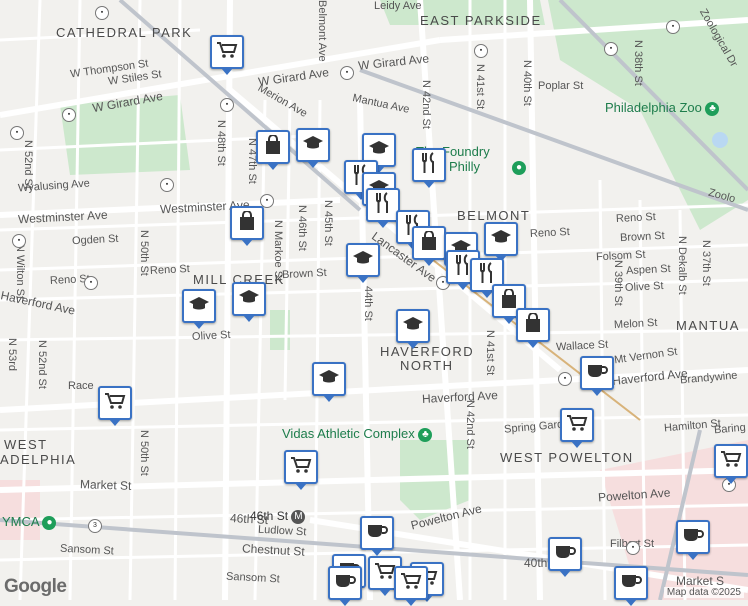 This screenshot has width=748, height=606. I want to click on restaurant-icon, so click(429, 165).